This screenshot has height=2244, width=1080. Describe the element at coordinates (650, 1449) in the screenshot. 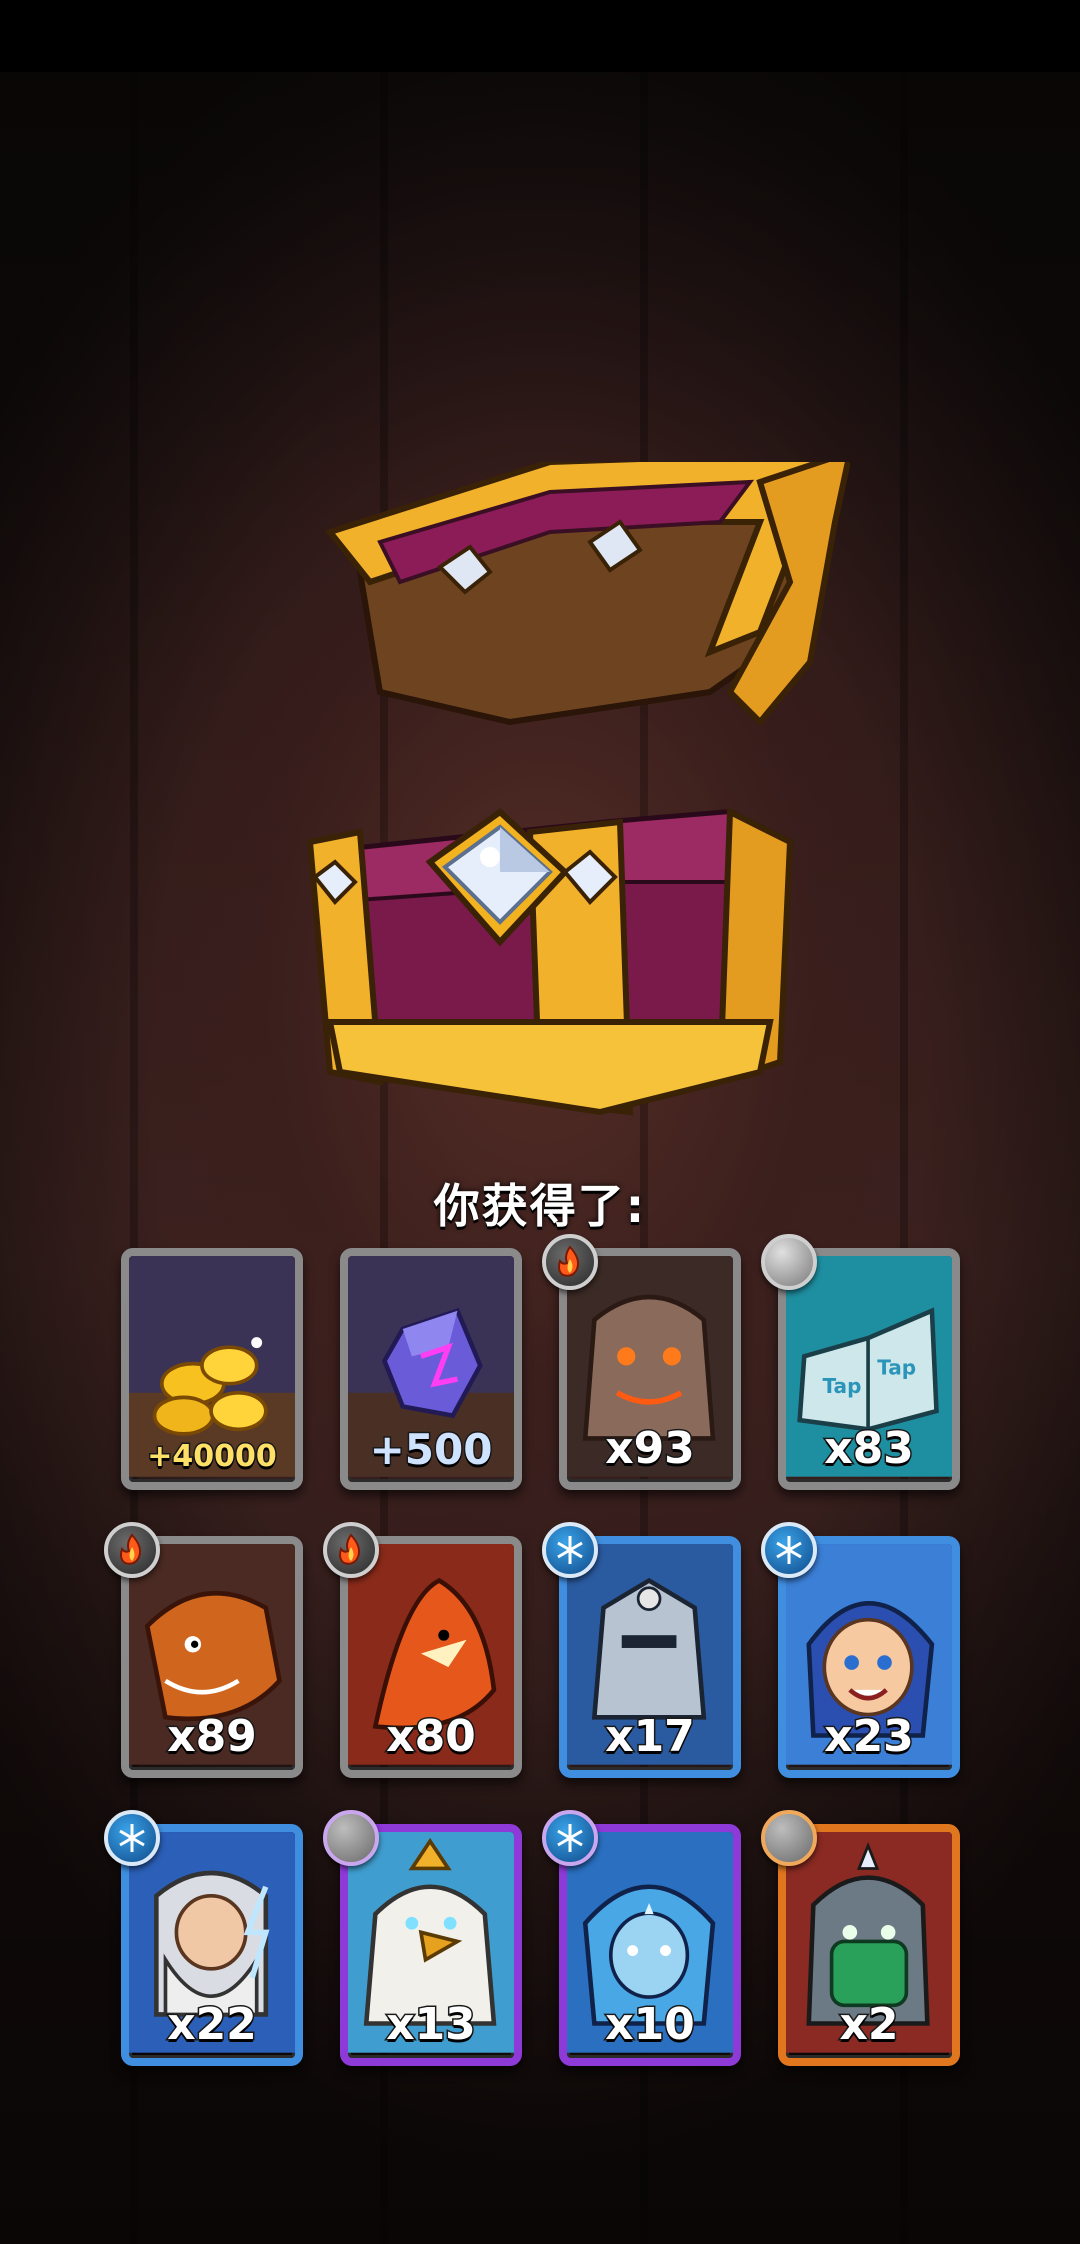

I see `reward-amount: x93` at that location.